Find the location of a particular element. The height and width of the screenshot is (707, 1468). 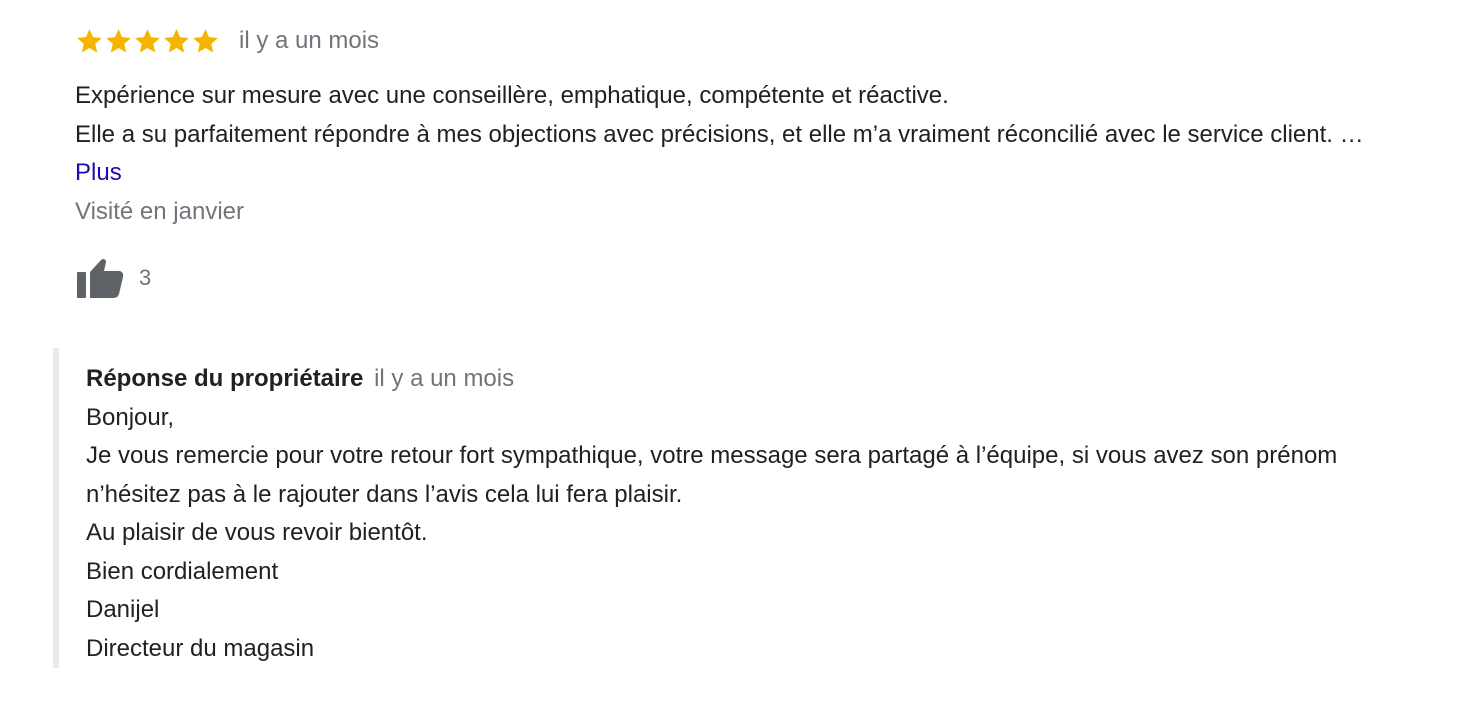

owner-reply-line: Bonjour, is located at coordinates (130, 417).